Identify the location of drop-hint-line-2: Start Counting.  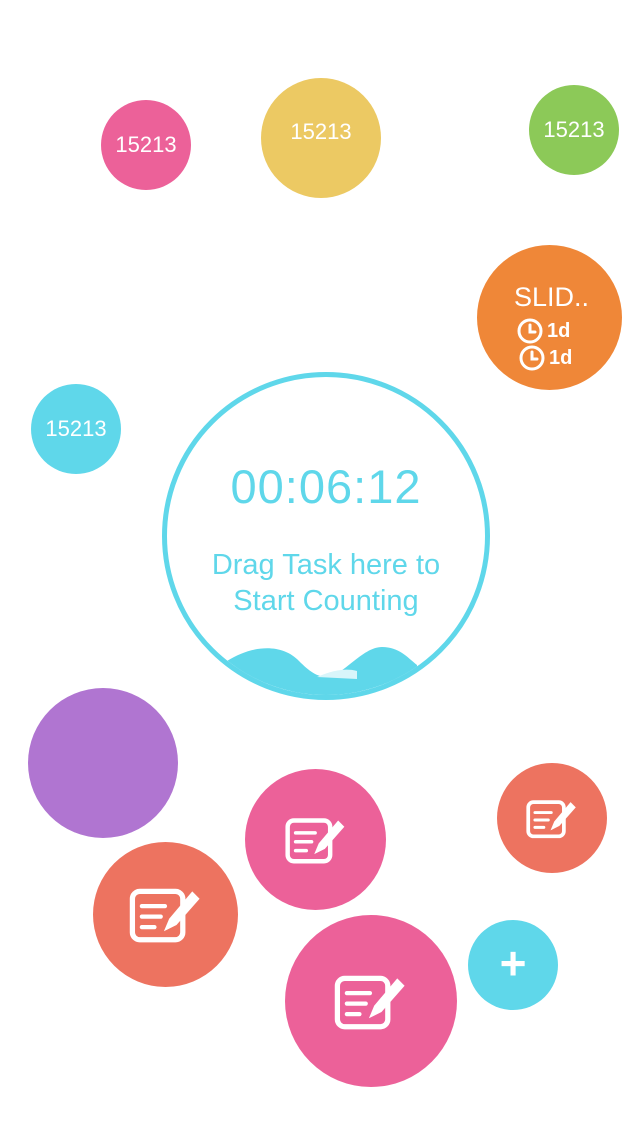
(326, 601).